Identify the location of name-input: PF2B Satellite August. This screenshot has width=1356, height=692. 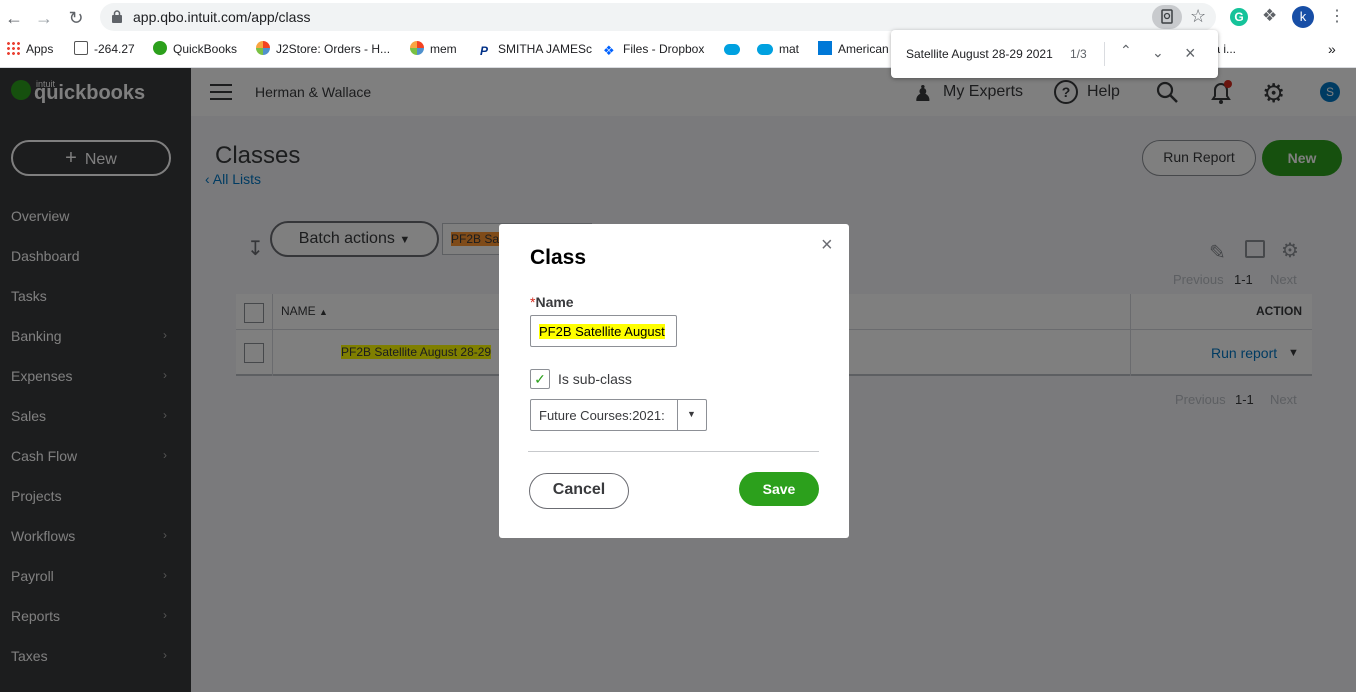
(603, 331).